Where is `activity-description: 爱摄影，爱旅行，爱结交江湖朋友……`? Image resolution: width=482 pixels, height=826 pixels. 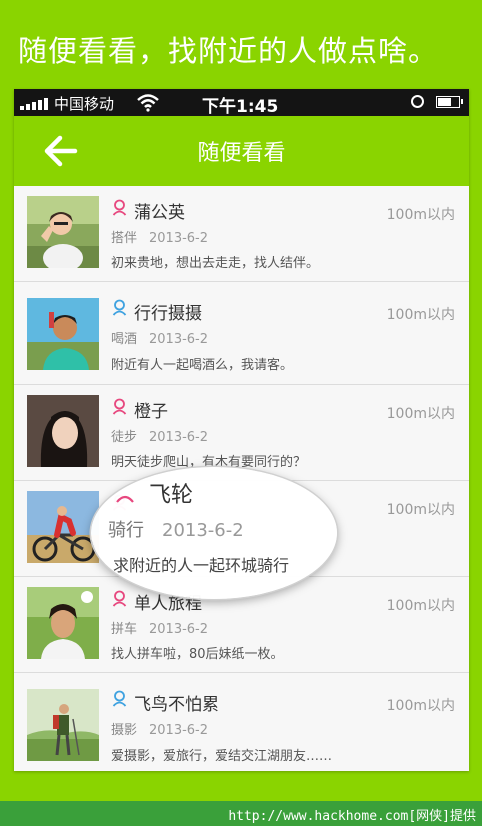
activity-description: 爱摄影，爱旅行，爱结交江湖朋友…… is located at coordinates (222, 756).